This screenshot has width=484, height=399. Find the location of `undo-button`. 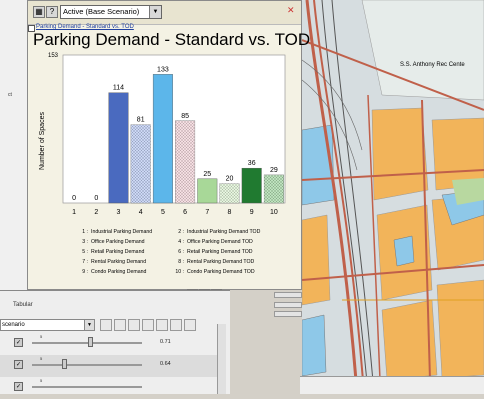

undo-button is located at coordinates (120, 325).